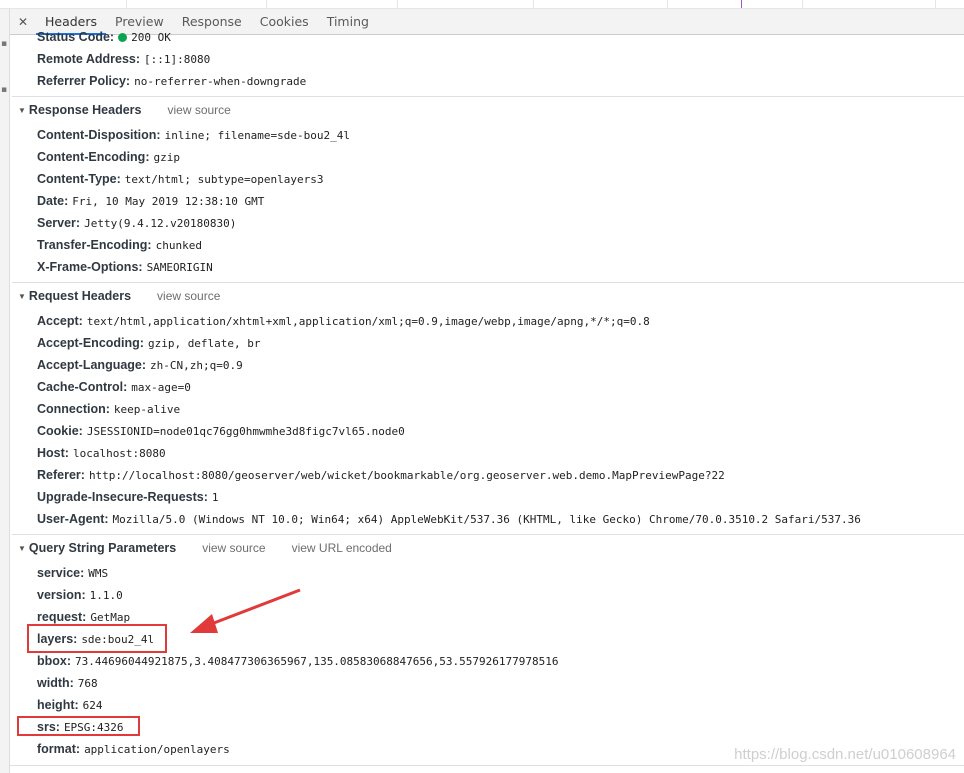 This screenshot has width=964, height=773. What do you see at coordinates (245, 610) in the screenshot?
I see `annotation-arrow-icon` at bounding box center [245, 610].